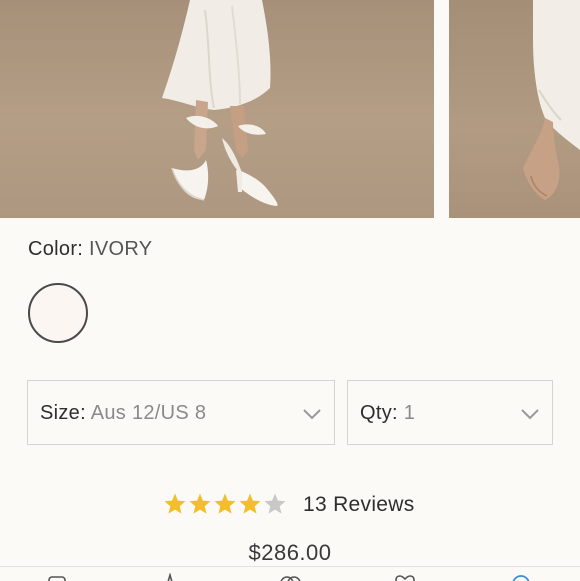 The height and width of the screenshot is (581, 580). I want to click on product-price: $286.00, so click(290, 552).